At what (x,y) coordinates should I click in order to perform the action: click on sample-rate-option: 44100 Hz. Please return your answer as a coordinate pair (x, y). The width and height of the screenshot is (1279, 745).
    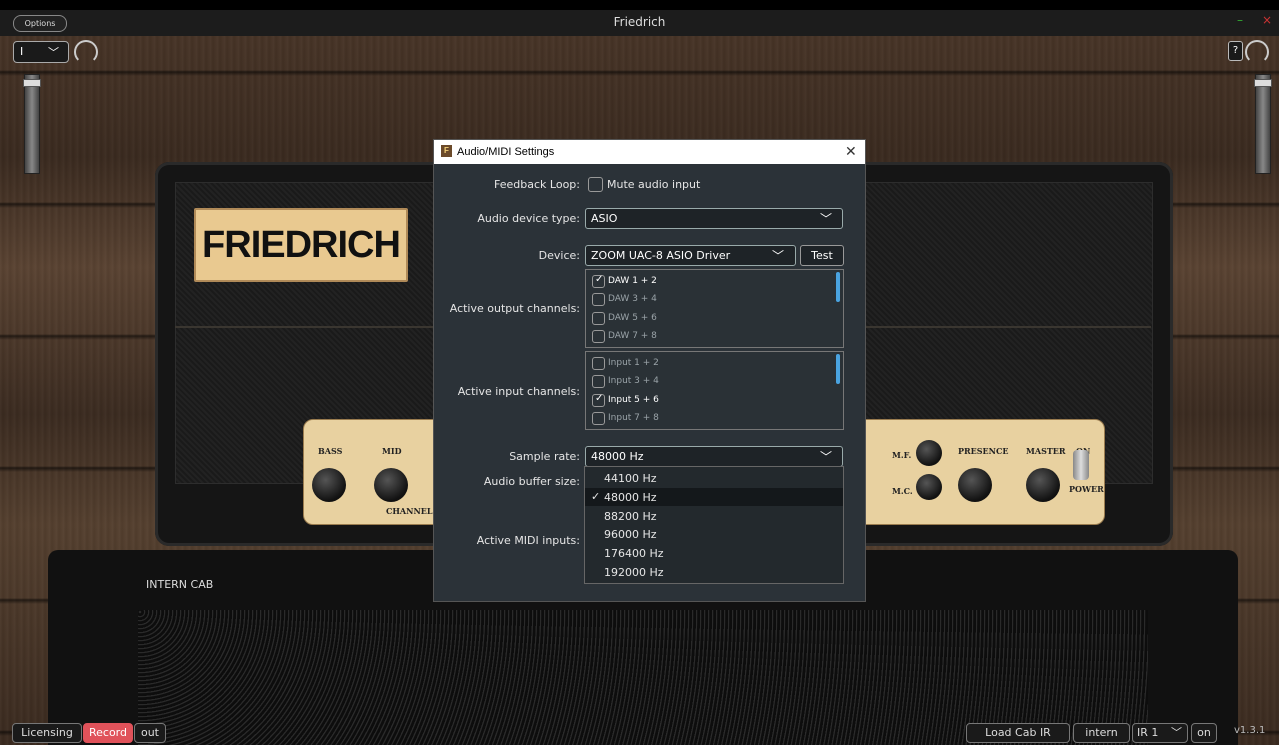
    Looking at the image, I should click on (714, 478).